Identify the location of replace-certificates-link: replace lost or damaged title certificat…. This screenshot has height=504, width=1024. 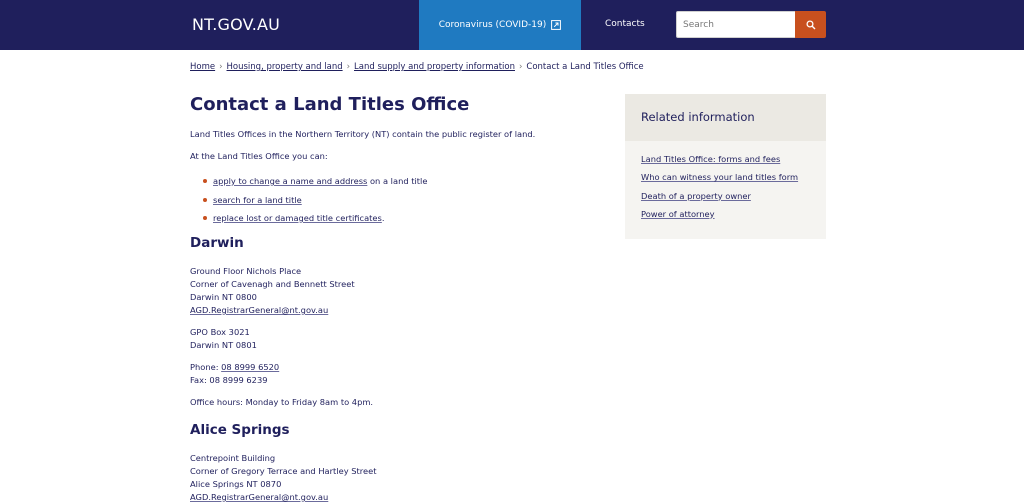
(297, 218).